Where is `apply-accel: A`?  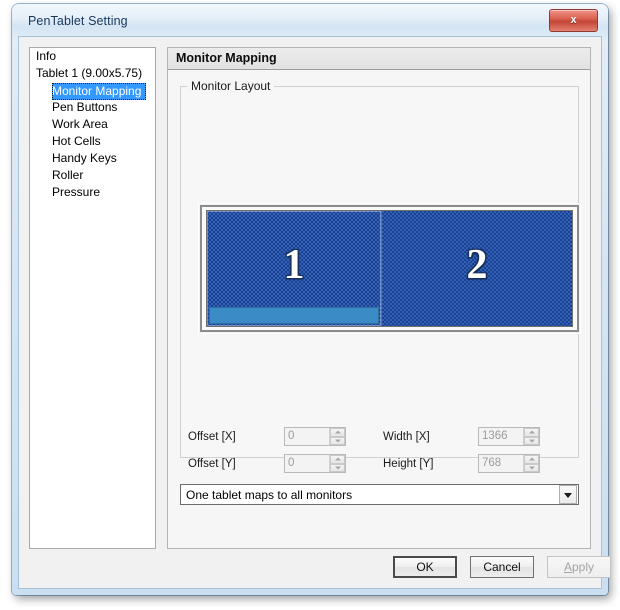
apply-accel: A is located at coordinates (567, 567).